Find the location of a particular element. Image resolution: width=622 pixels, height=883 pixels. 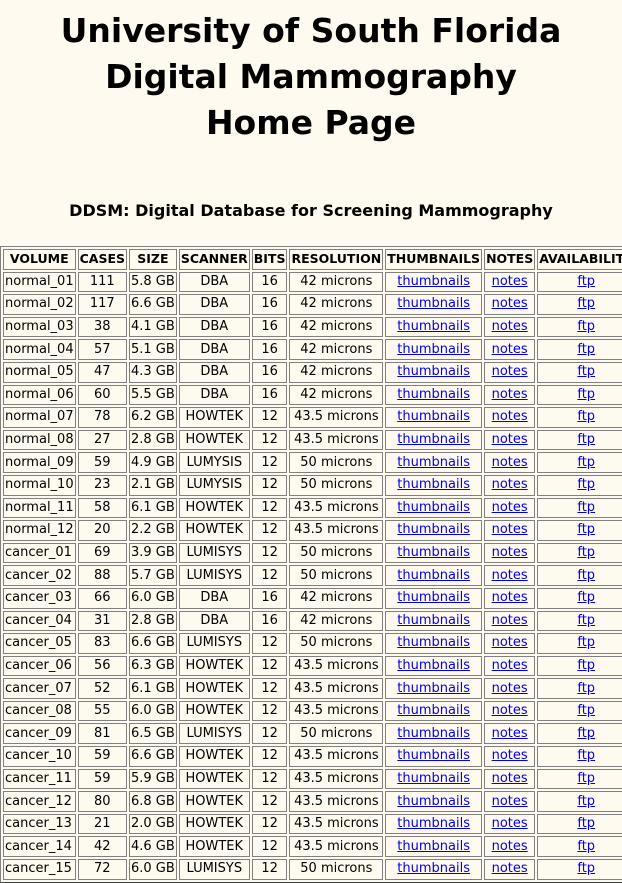

cases-cell: 111 is located at coordinates (102, 282).